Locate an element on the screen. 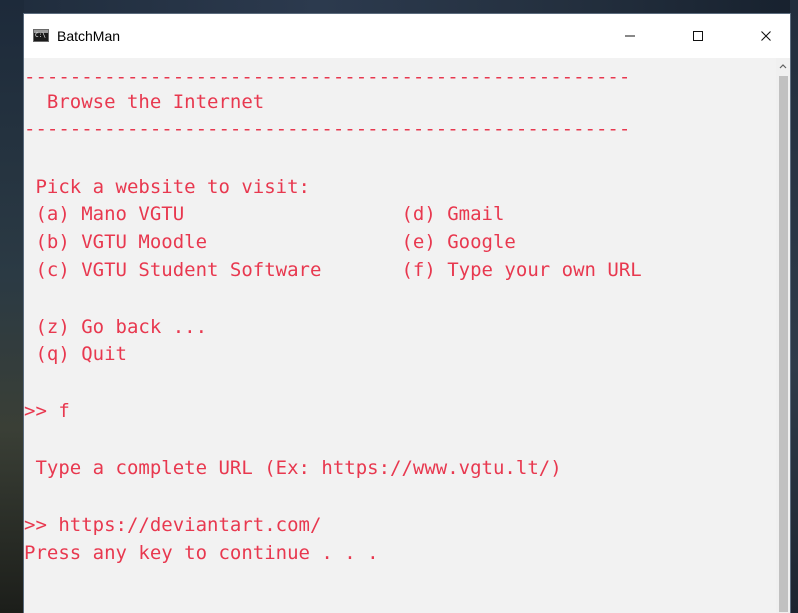 The width and height of the screenshot is (798, 613). chevron-up-icon is located at coordinates (783, 66).